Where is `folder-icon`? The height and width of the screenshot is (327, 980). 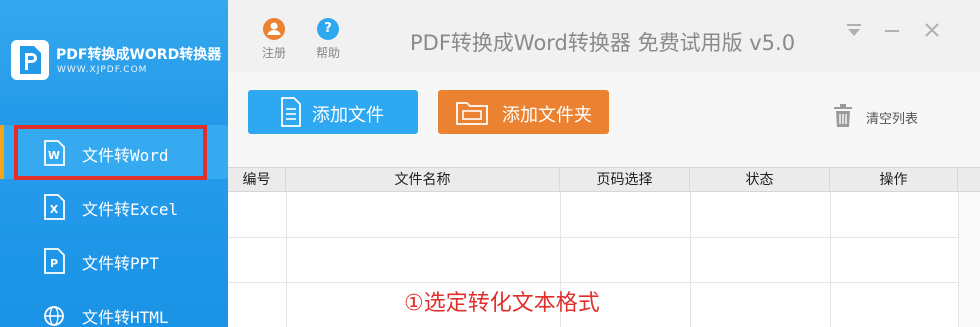
folder-icon is located at coordinates (472, 113).